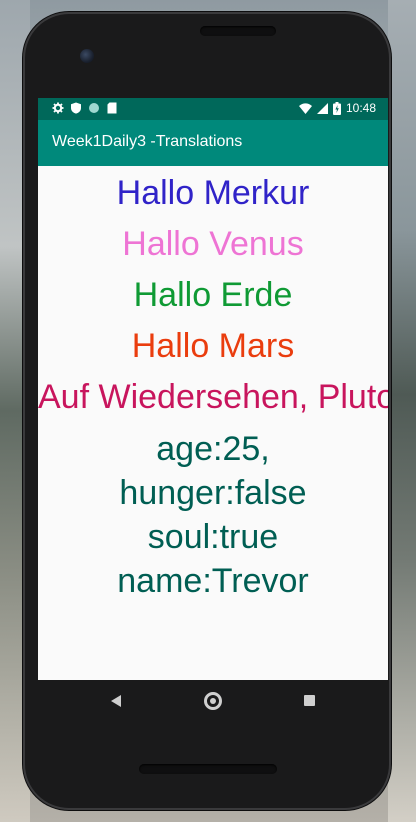 The image size is (416, 822). I want to click on earpiece-speaker, so click(238, 31).